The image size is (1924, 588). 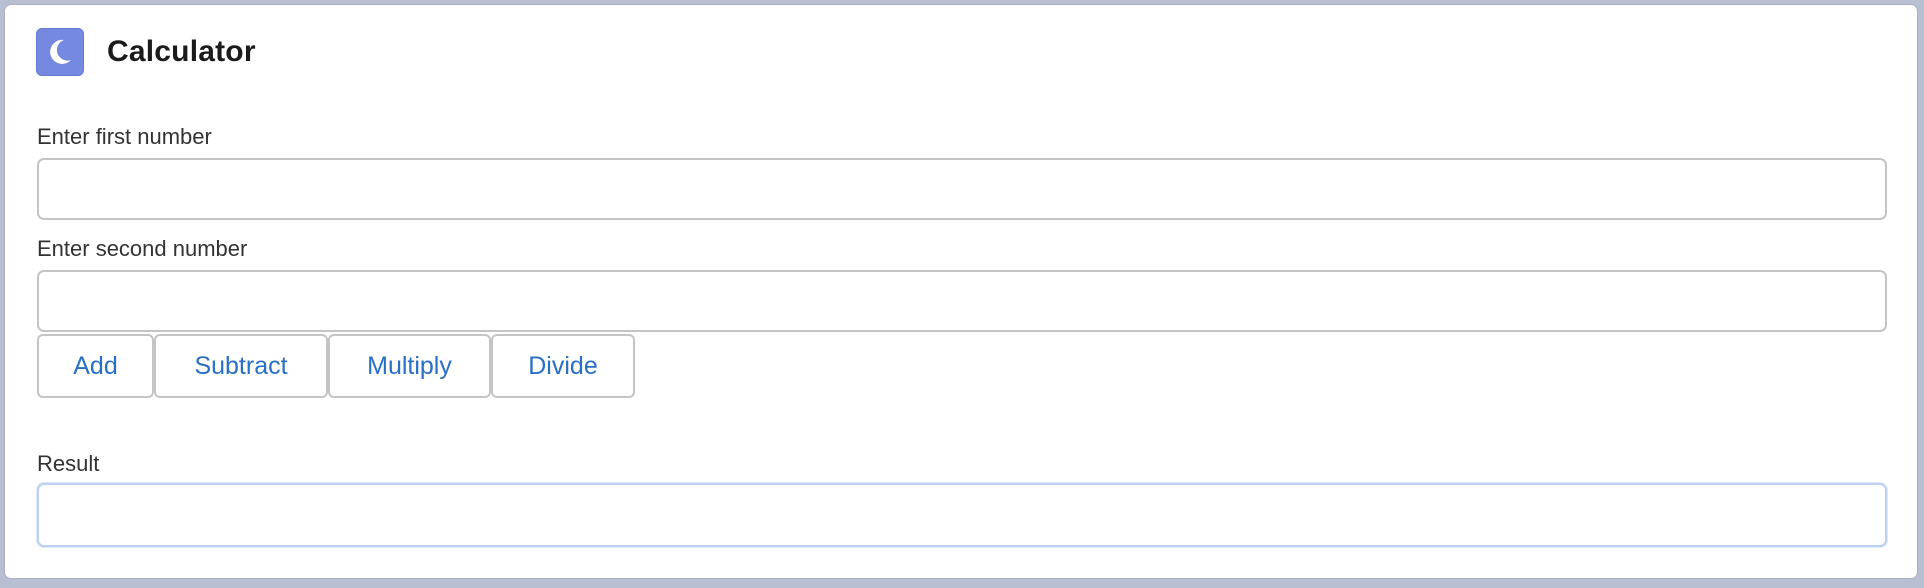 I want to click on multiply-button: Multiply, so click(x=409, y=366).